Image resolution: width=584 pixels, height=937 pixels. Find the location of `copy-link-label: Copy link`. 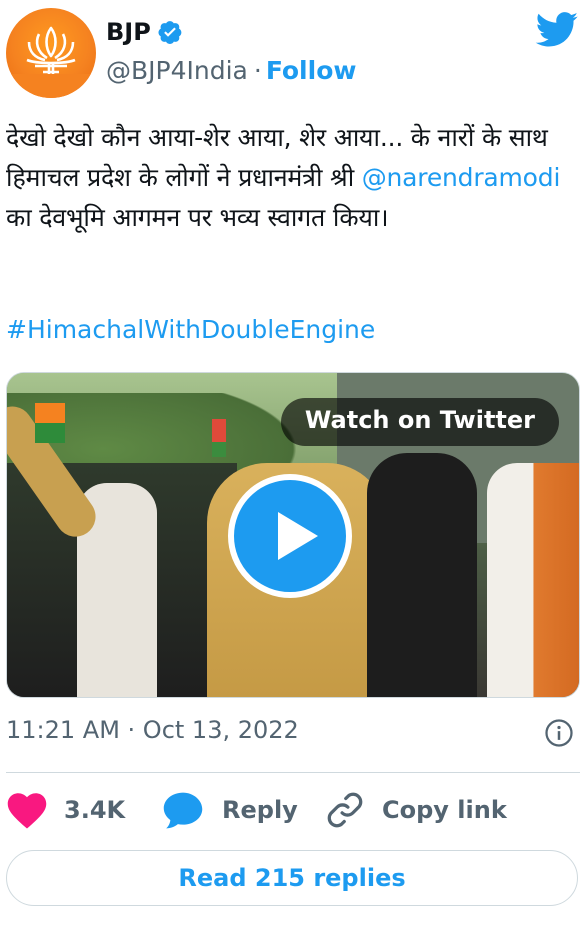

copy-link-label: Copy link is located at coordinates (444, 810).